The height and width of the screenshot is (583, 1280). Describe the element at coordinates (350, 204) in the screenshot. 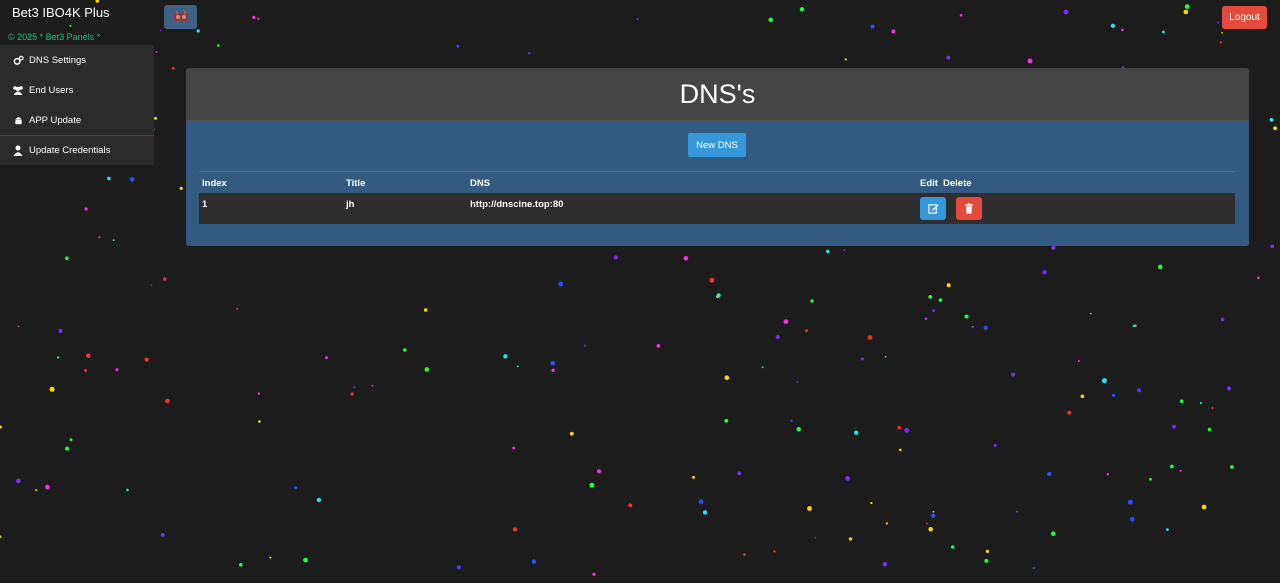

I see `row-title: jh` at that location.